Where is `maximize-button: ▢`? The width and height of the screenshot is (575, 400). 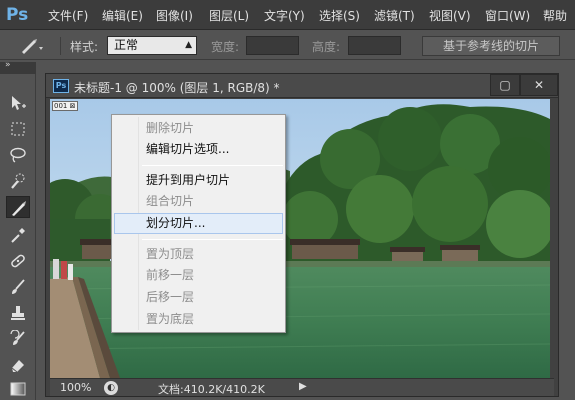
maximize-button: ▢ is located at coordinates (505, 85).